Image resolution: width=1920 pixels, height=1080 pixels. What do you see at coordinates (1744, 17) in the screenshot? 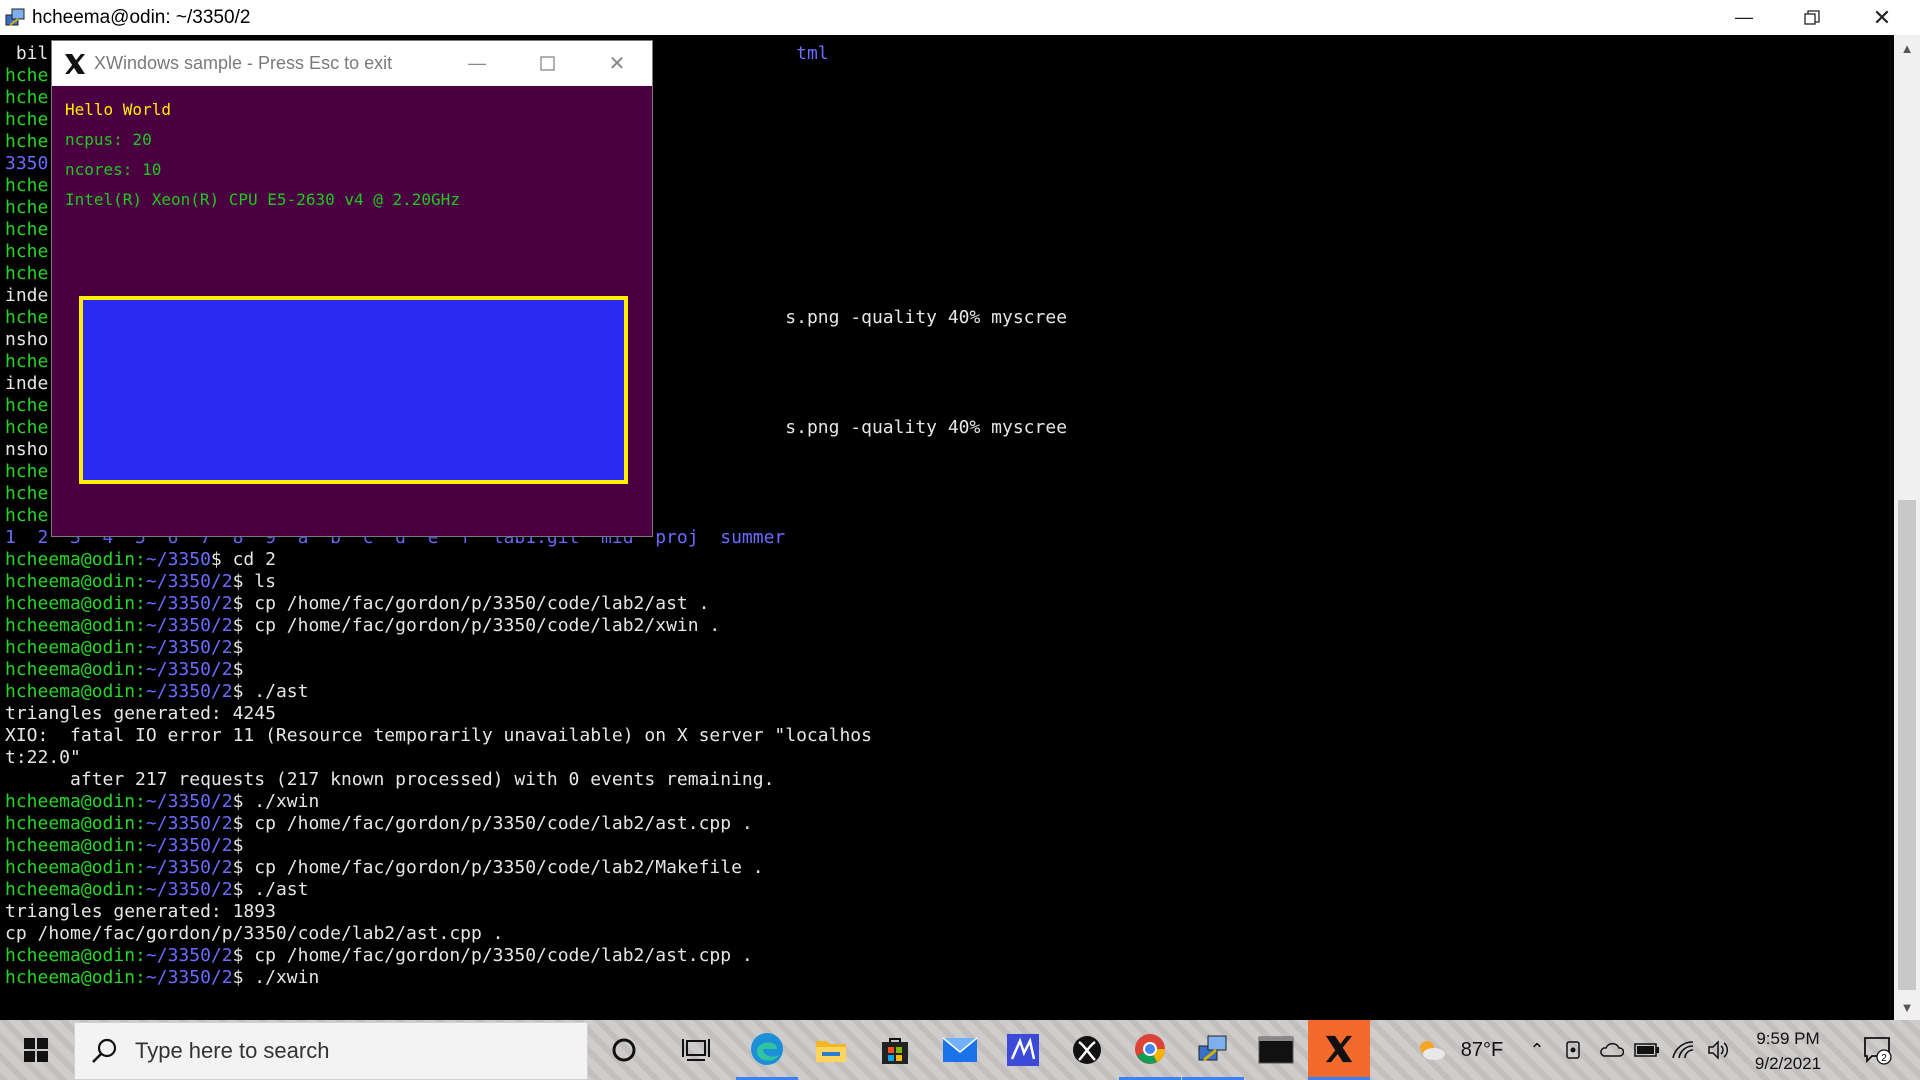
I see `minimize-button: —` at bounding box center [1744, 17].